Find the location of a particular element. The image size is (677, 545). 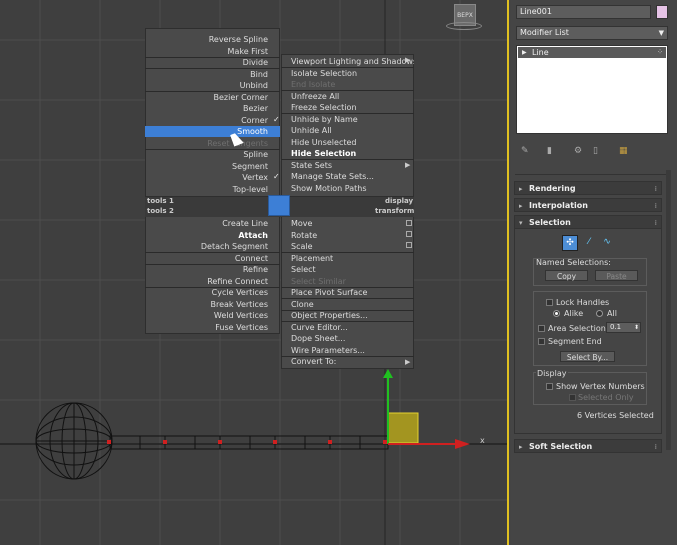

rollout-soft-selection: ▸ Soft Selection ⁝ is located at coordinates (588, 446).